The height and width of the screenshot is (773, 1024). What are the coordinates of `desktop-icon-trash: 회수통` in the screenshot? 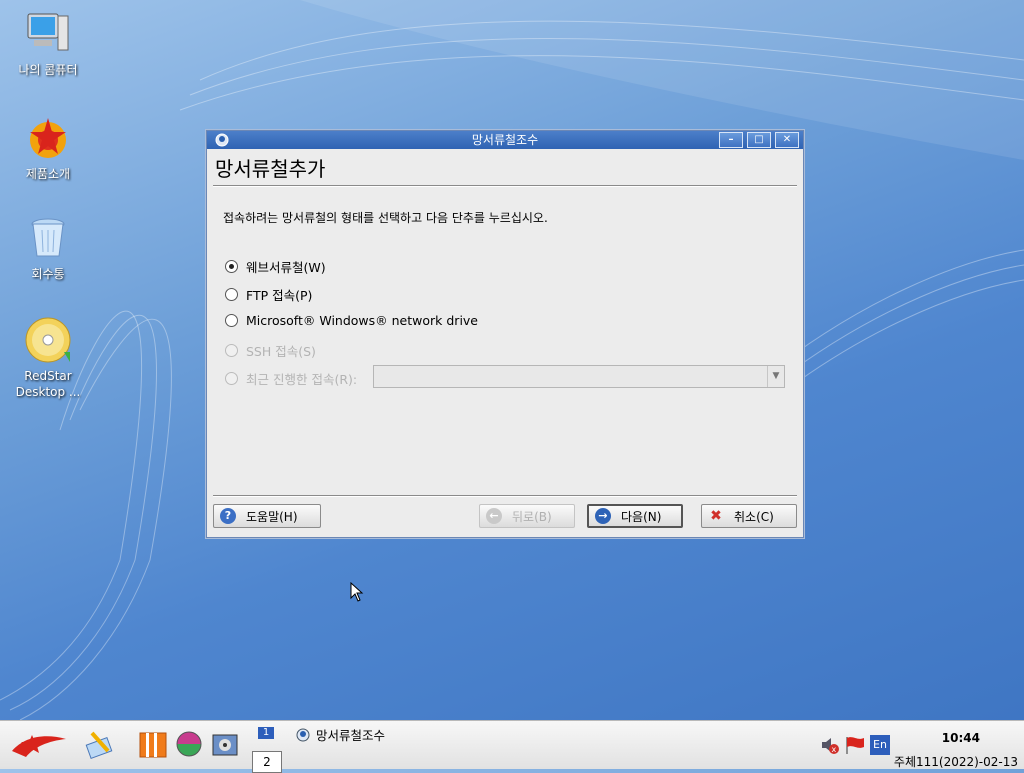 It's located at (48, 248).